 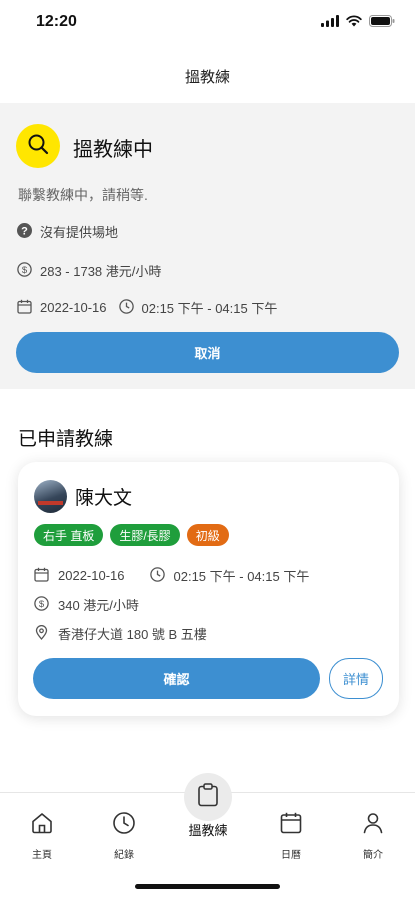 I want to click on search-status-subtitle: 聯繫教練中，請稍等., so click(x=83, y=195).